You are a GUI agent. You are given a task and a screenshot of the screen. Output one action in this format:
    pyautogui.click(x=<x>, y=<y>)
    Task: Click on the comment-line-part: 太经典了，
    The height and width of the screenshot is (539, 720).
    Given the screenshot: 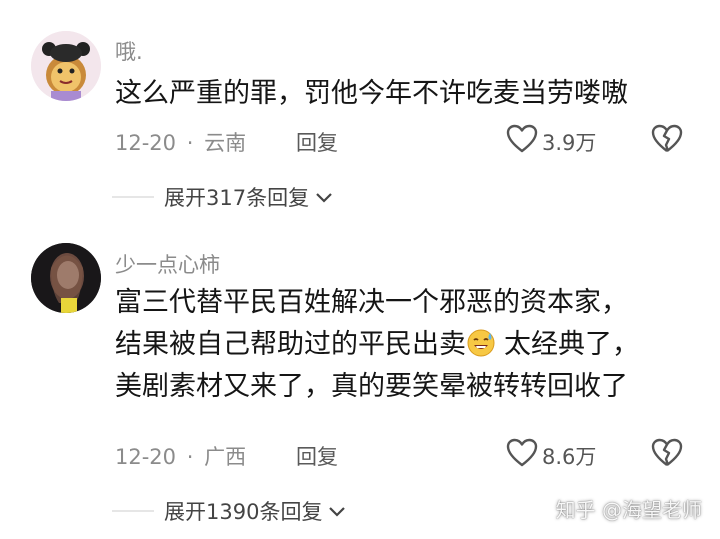 What is the action you would take?
    pyautogui.click(x=571, y=344)
    